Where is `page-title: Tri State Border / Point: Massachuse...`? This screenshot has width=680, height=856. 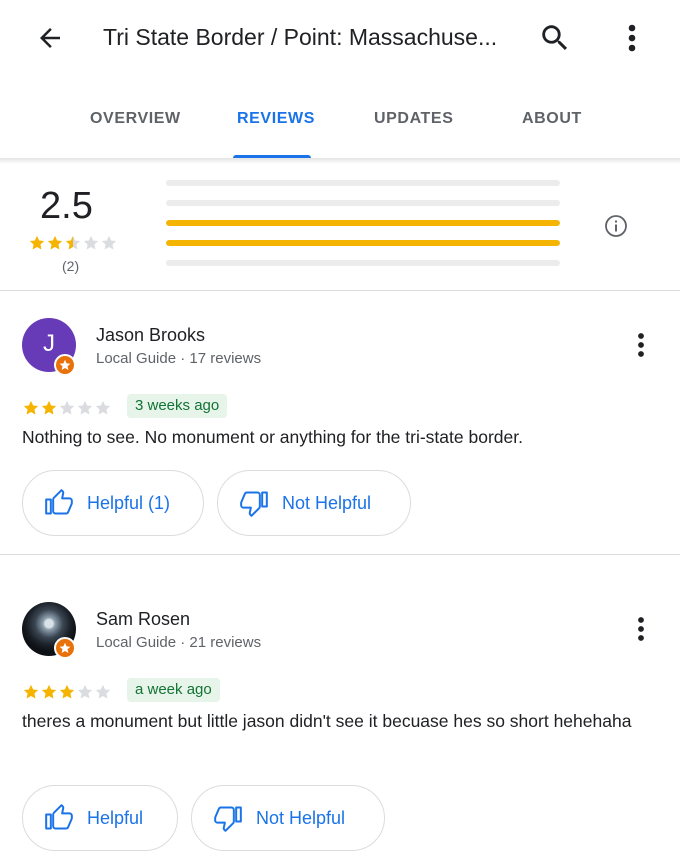
page-title: Tri State Border / Point: Massachuse... is located at coordinates (300, 37).